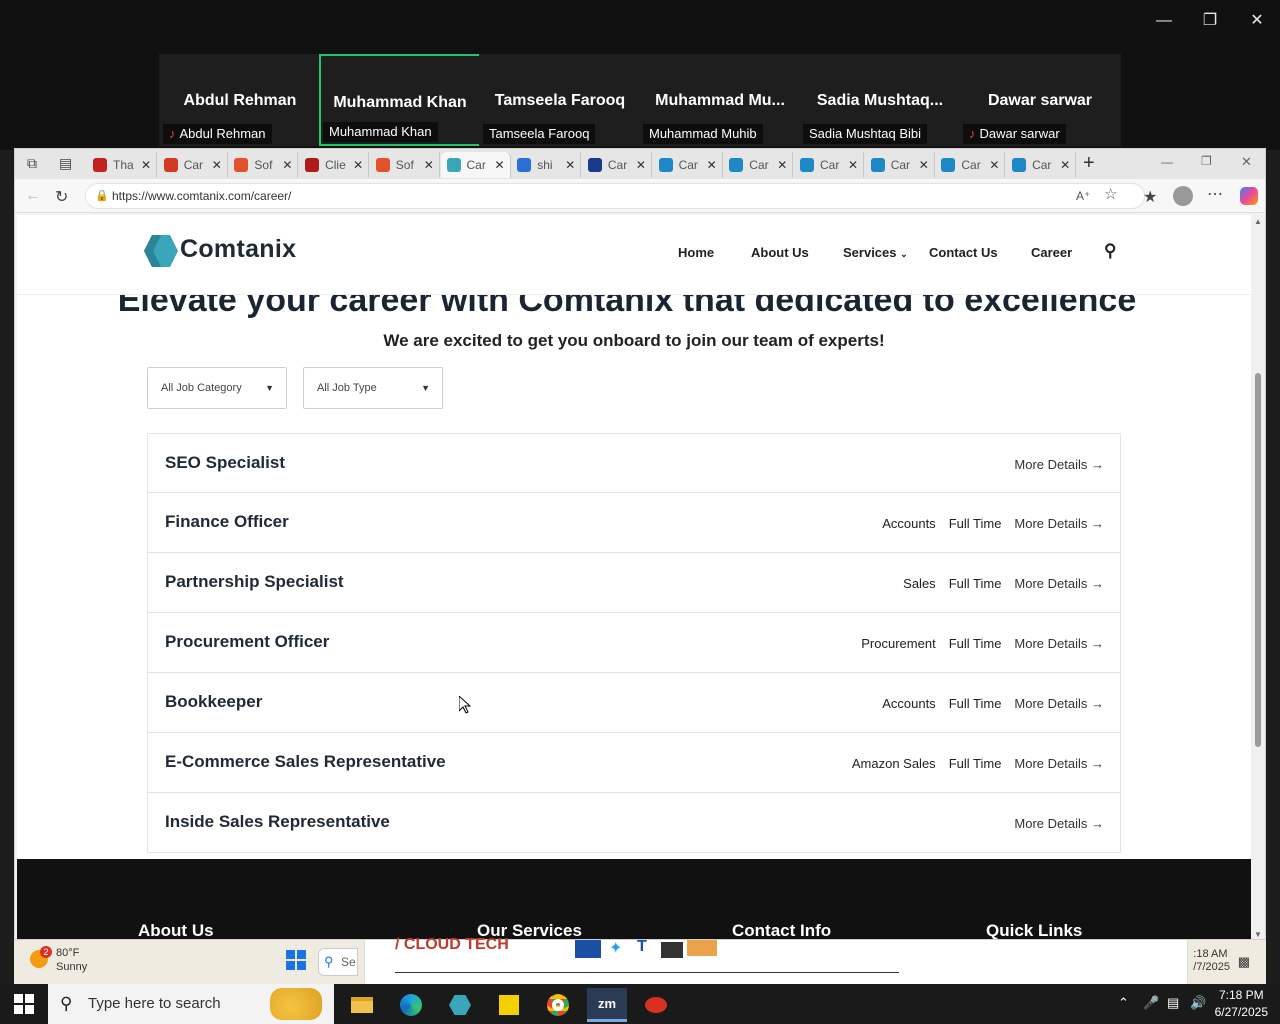 This screenshot has height=1024, width=1280. Describe the element at coordinates (1110, 195) in the screenshot. I see `favorite-star-icon: ☆` at that location.